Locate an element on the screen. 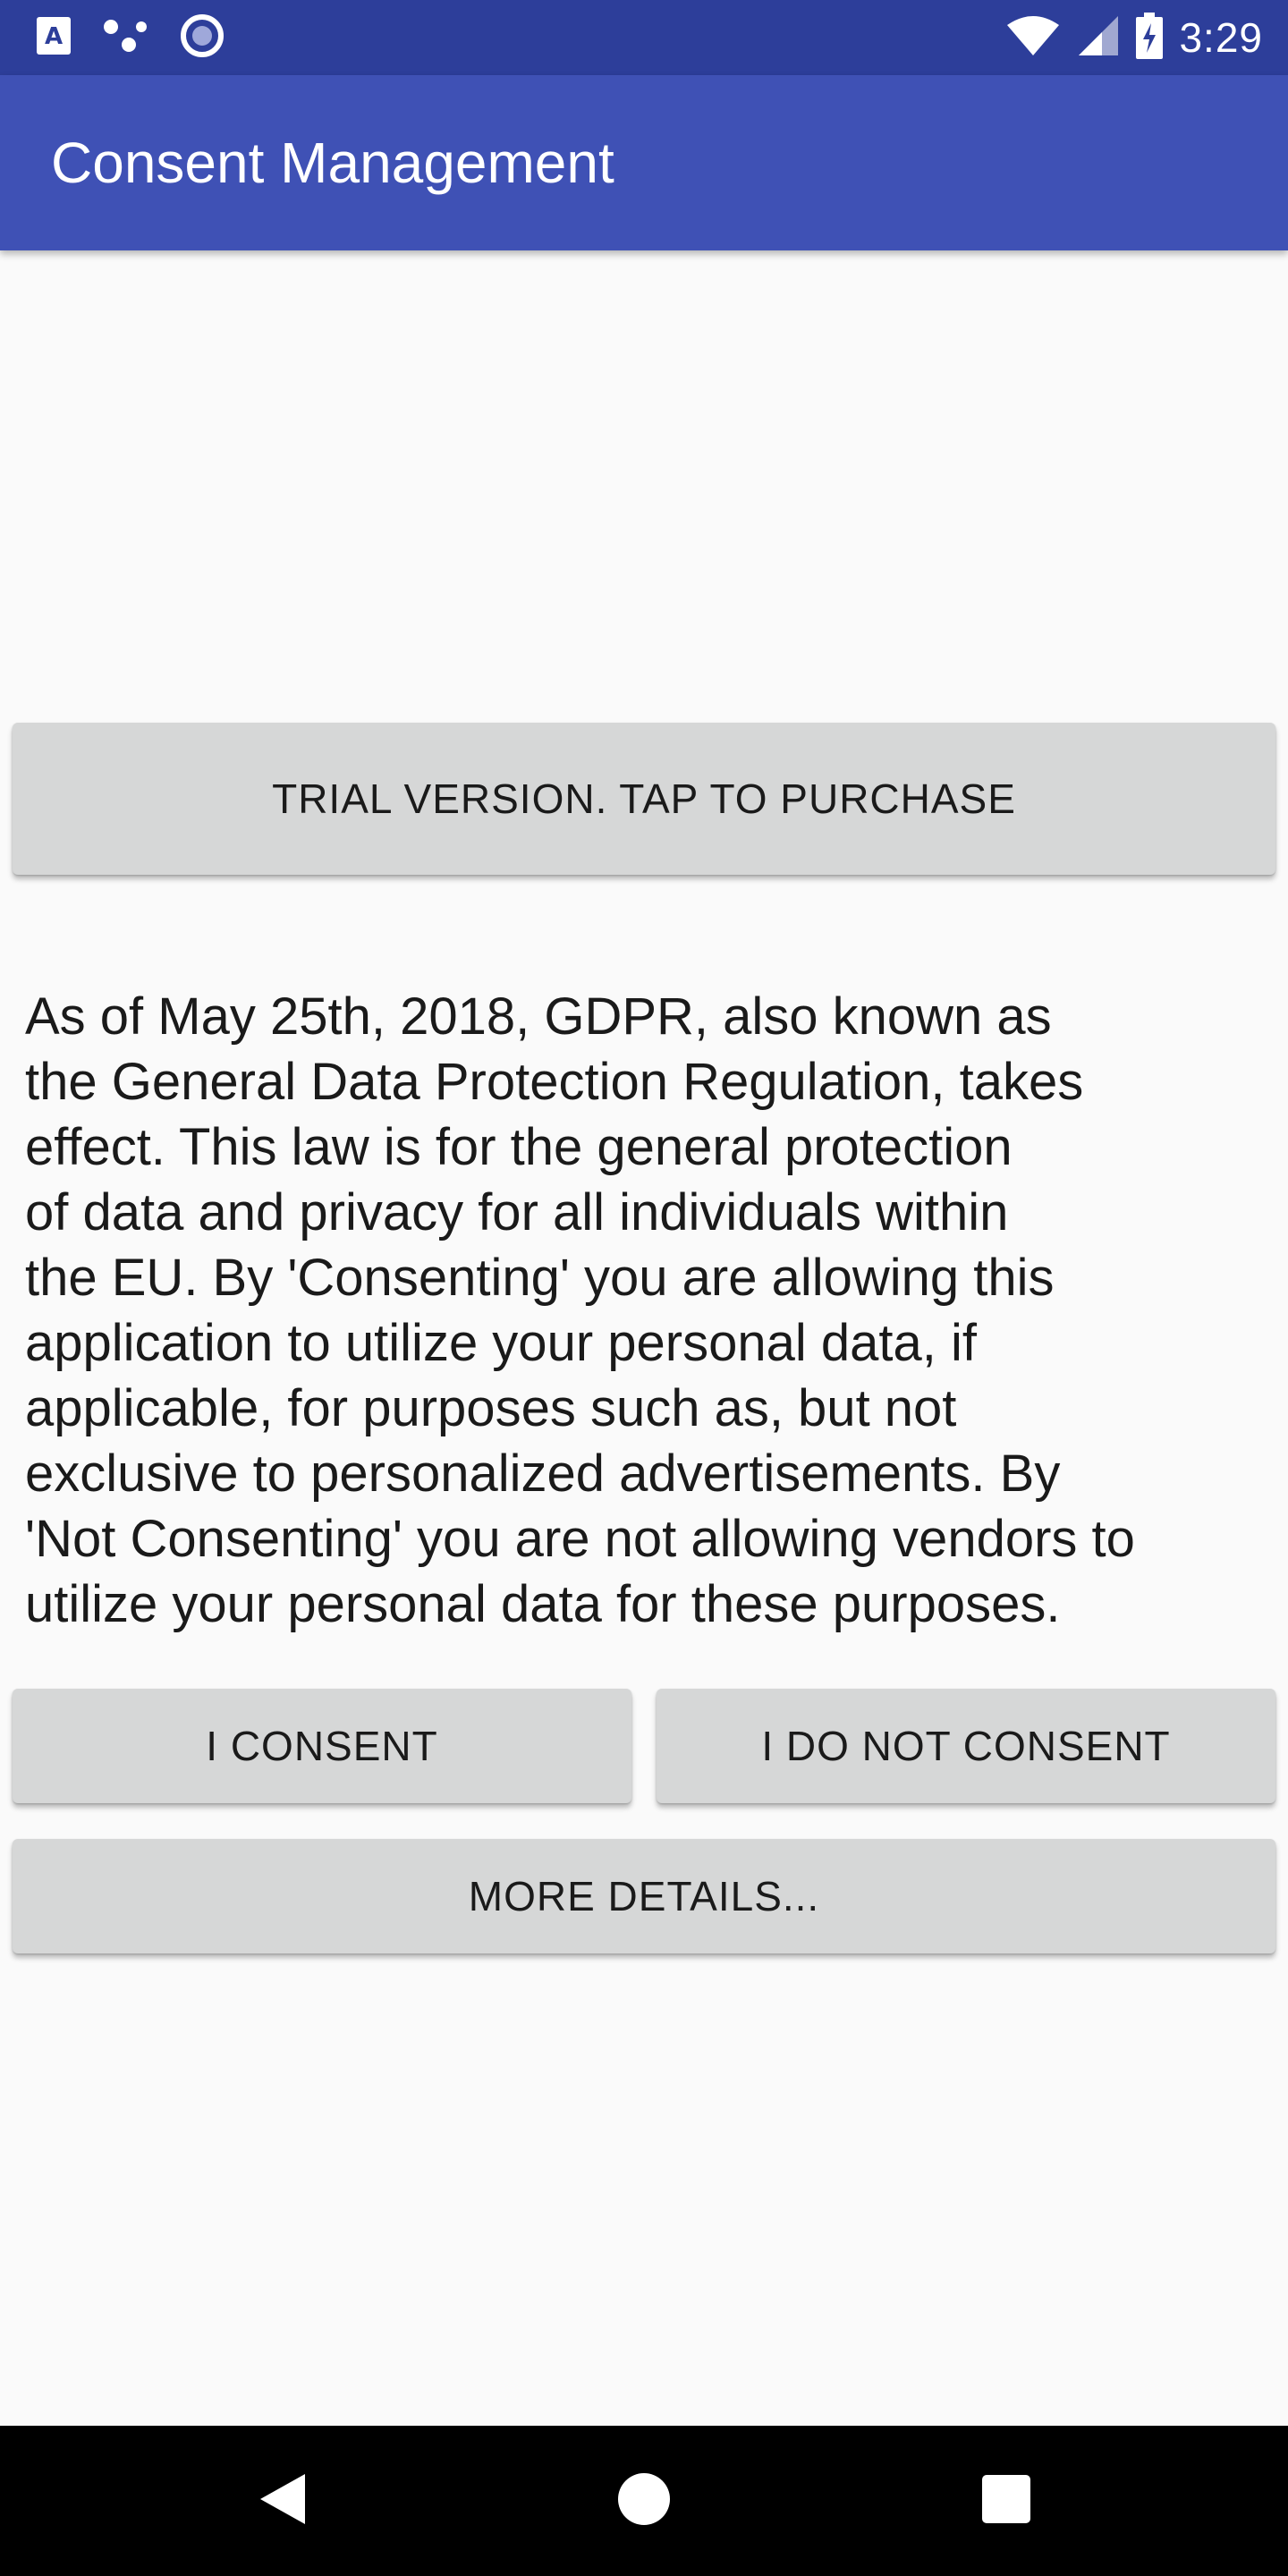  home-icon is located at coordinates (644, 2501).